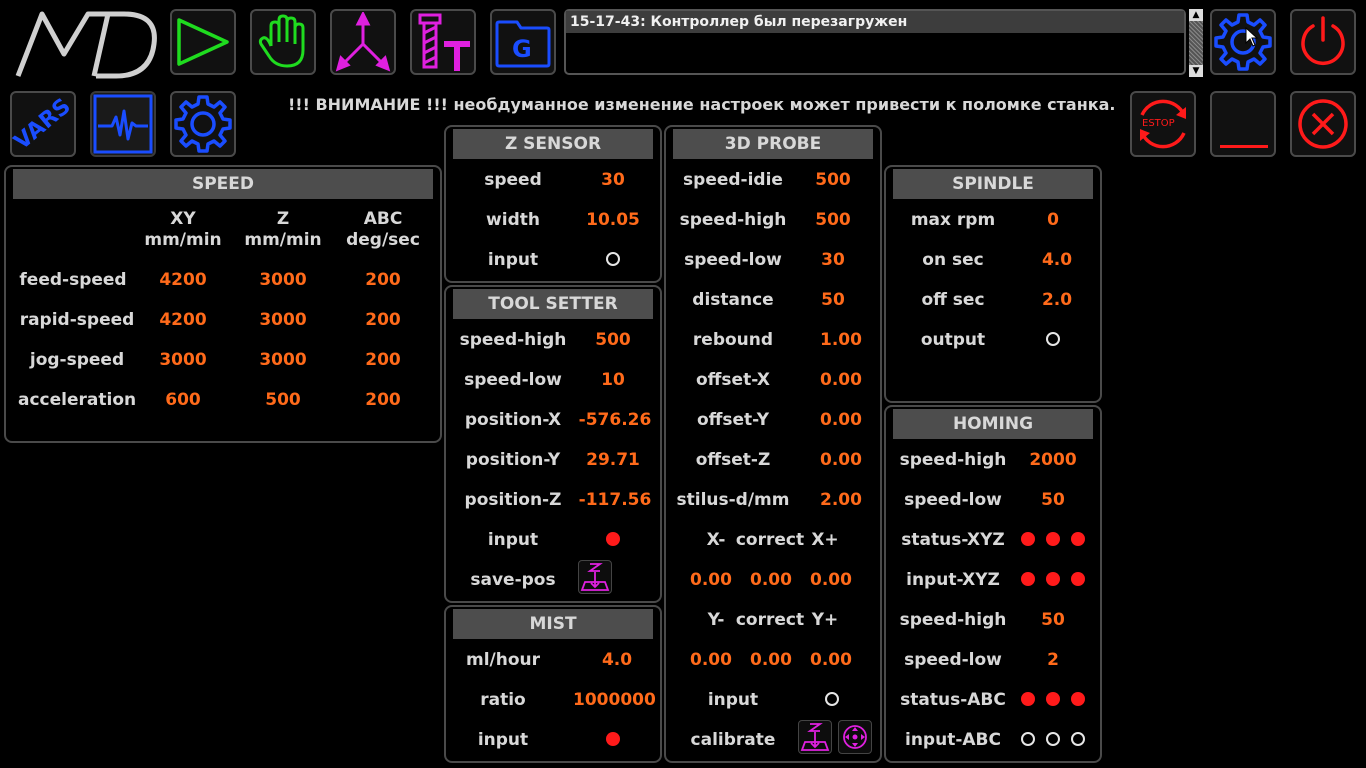 The width and height of the screenshot is (1366, 768). I want to click on toolsetter-value: -576.26, so click(615, 420).